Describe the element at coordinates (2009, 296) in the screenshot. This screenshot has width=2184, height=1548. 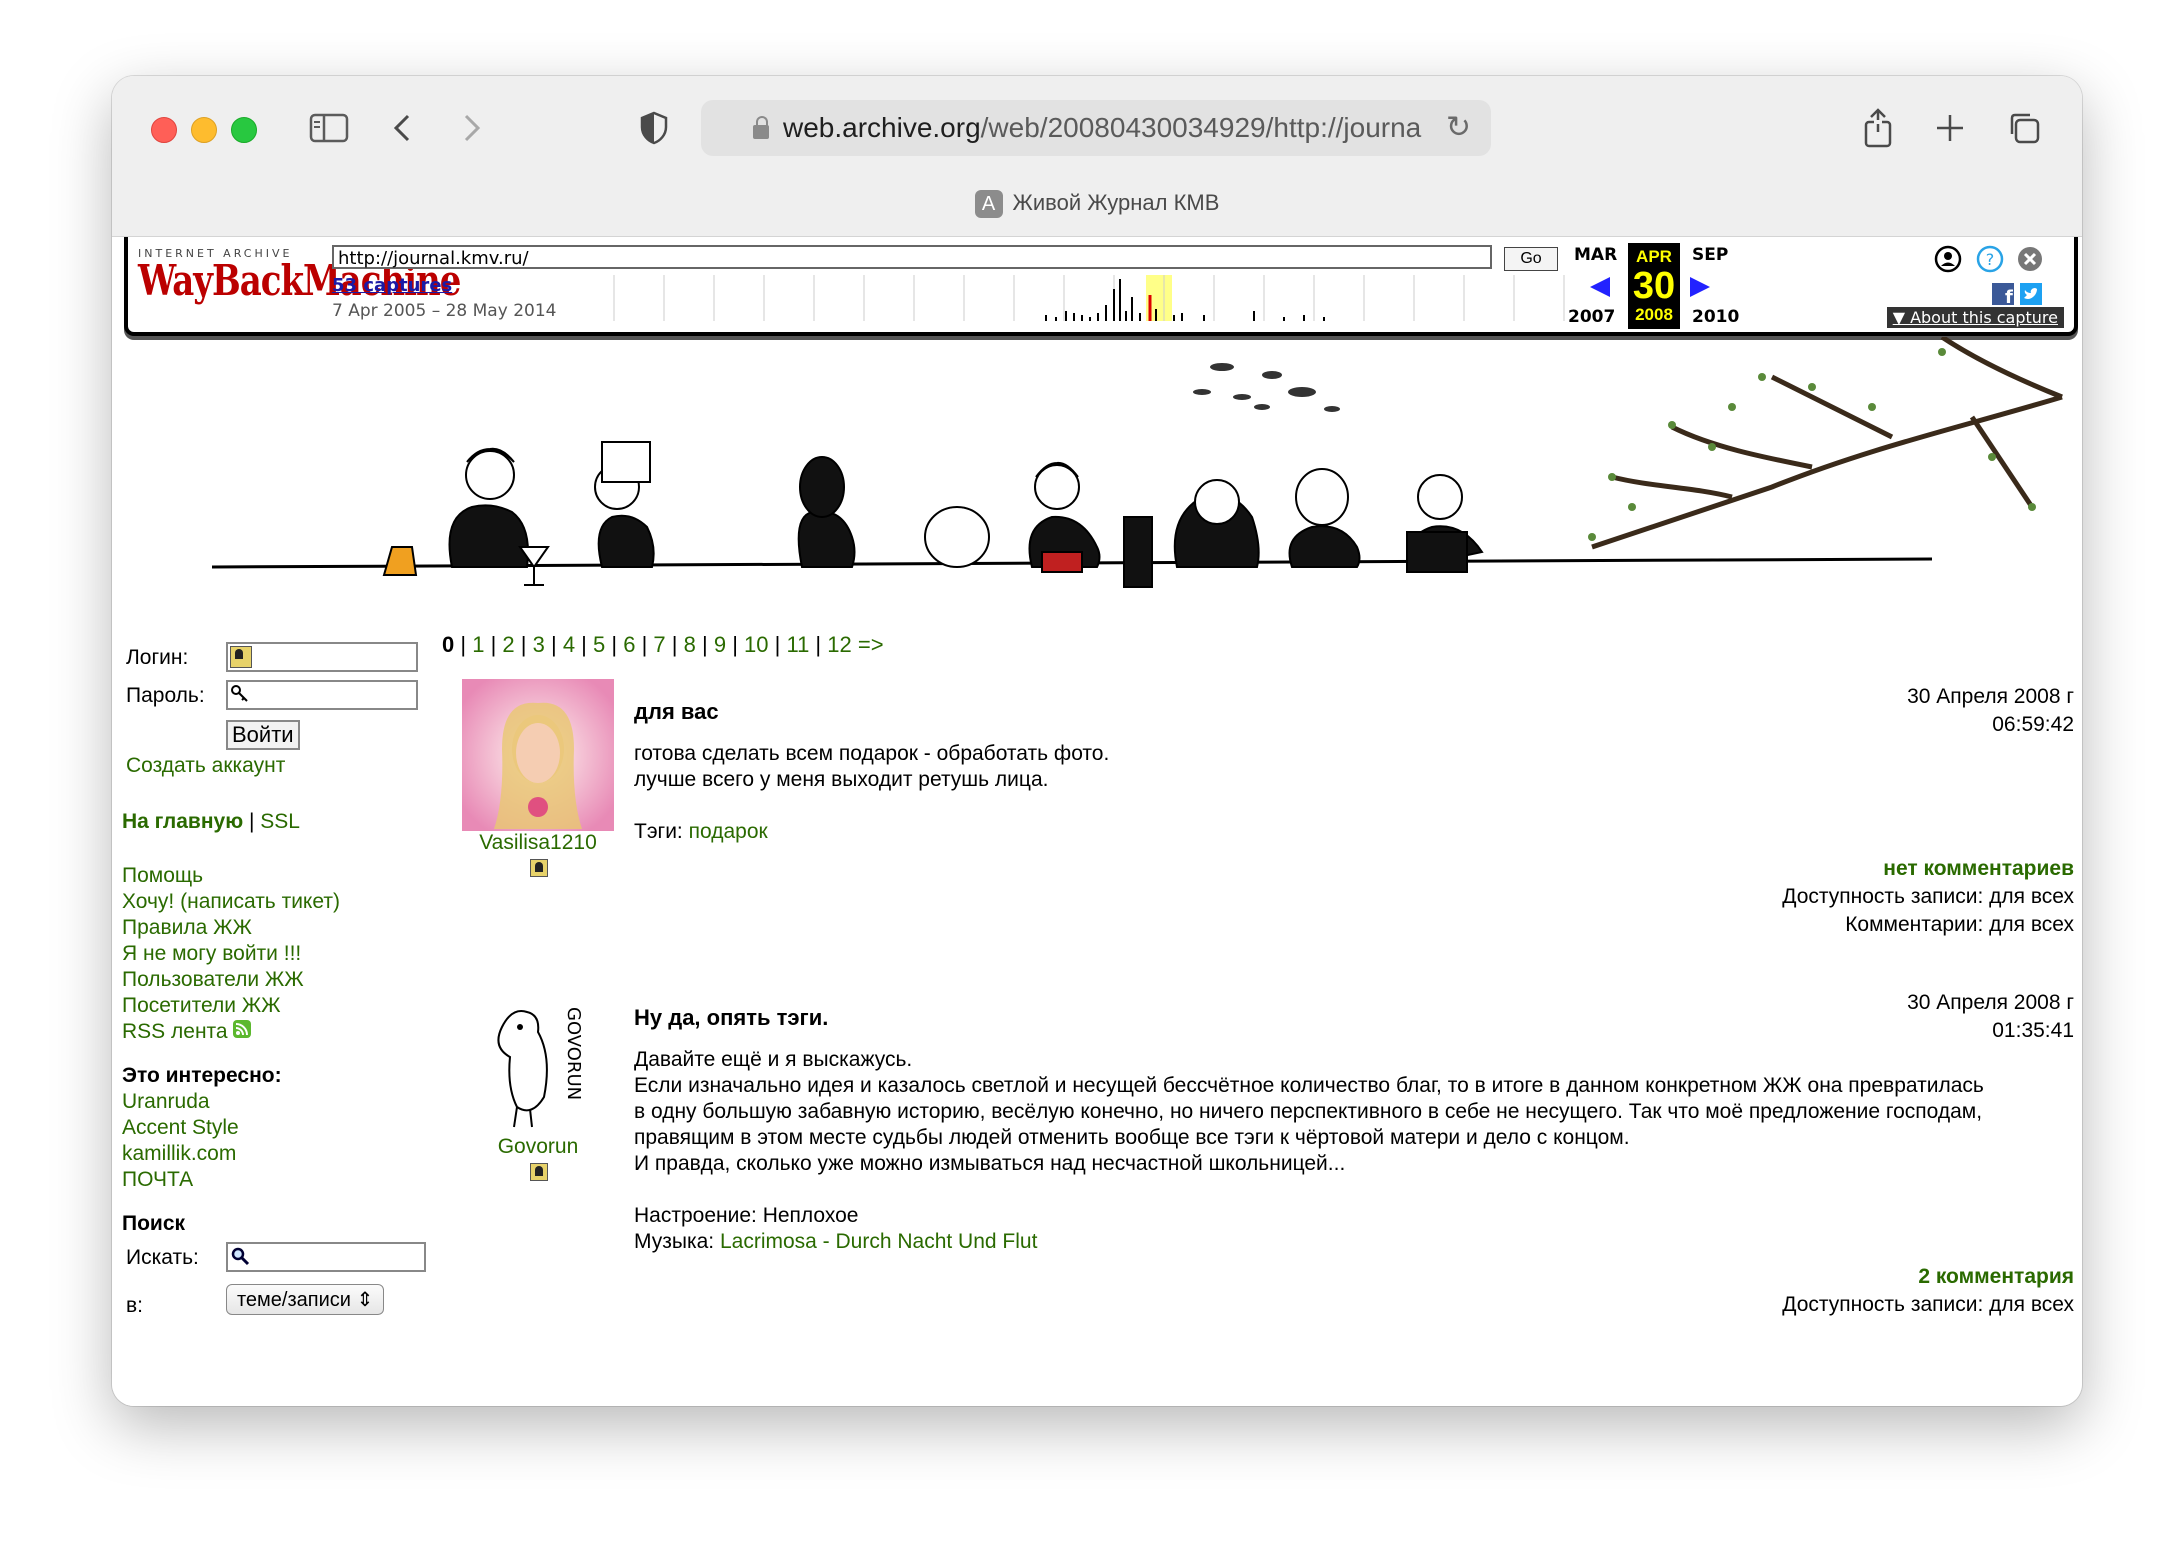
I see `svg-text: f` at that location.